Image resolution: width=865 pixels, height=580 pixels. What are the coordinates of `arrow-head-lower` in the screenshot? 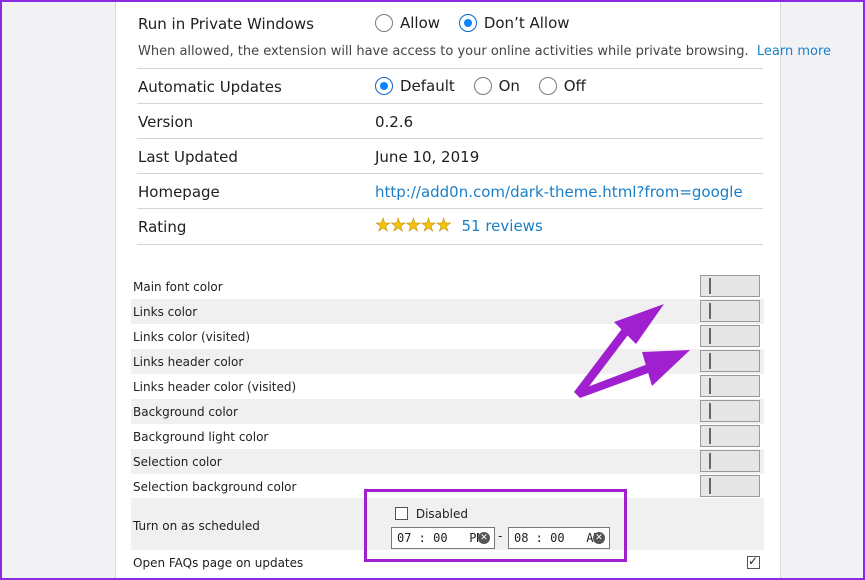 It's located at (666, 368).